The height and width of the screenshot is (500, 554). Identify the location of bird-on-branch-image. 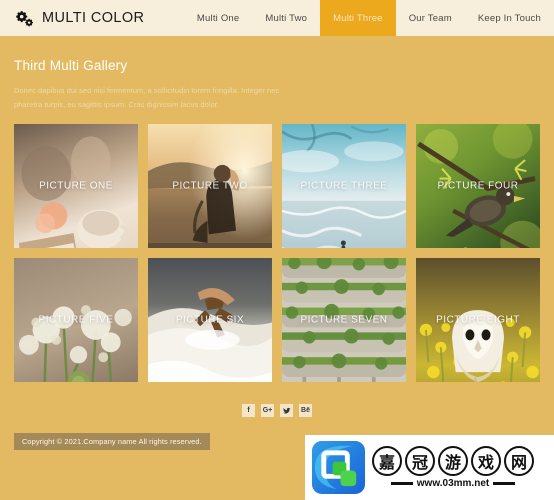
(478, 186).